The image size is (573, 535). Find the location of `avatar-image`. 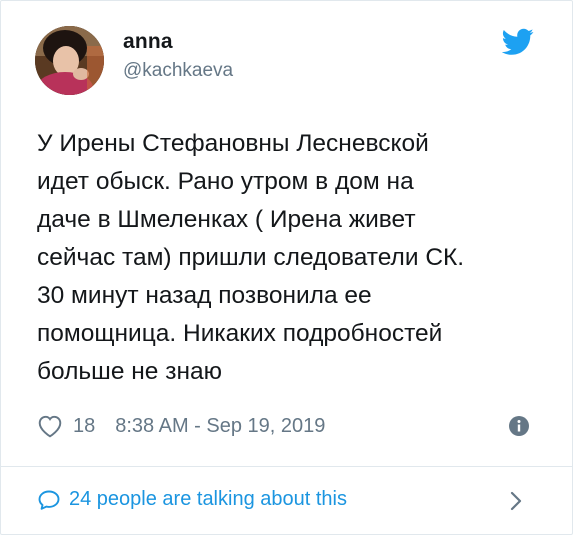

avatar-image is located at coordinates (69, 60).